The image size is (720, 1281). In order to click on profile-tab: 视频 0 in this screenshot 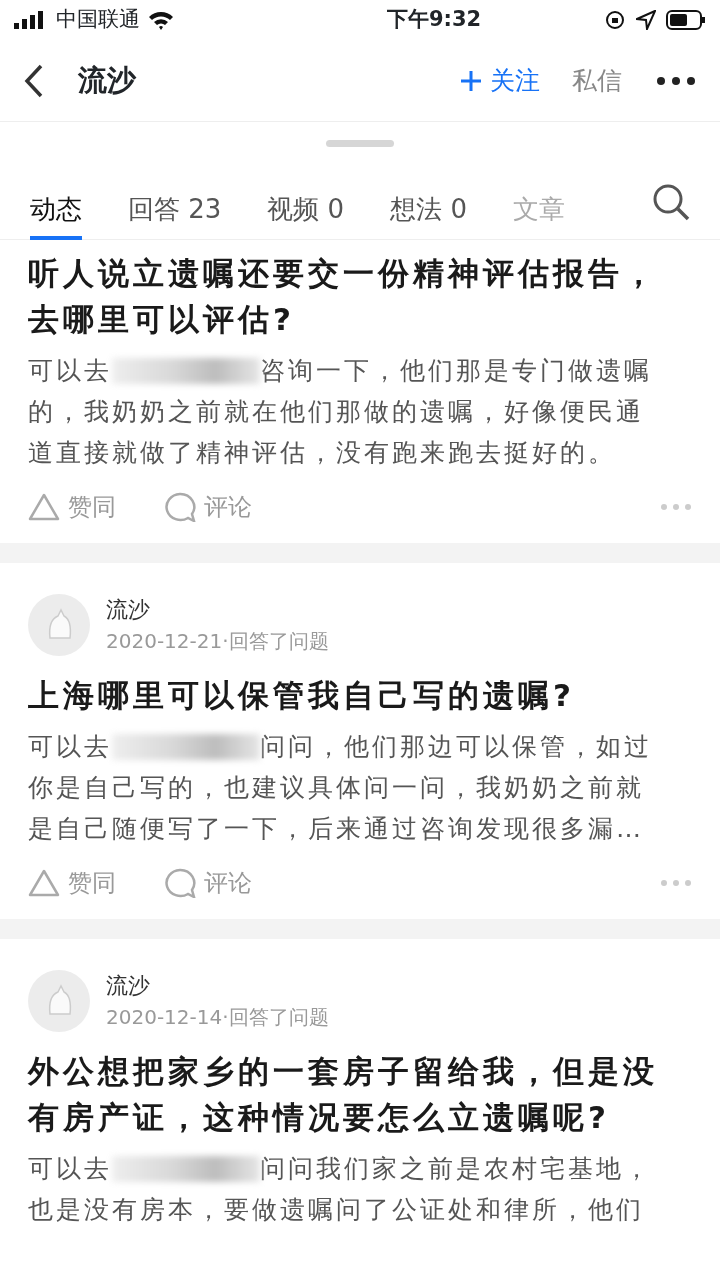, I will do `click(306, 202)`.